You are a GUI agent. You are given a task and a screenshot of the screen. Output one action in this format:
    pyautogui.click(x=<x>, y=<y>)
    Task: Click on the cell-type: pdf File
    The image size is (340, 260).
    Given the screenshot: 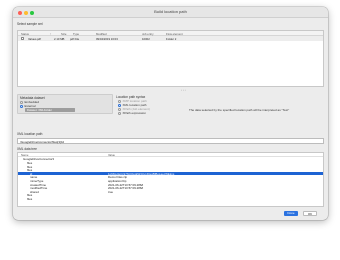 What is the action you would take?
    pyautogui.click(x=75, y=38)
    